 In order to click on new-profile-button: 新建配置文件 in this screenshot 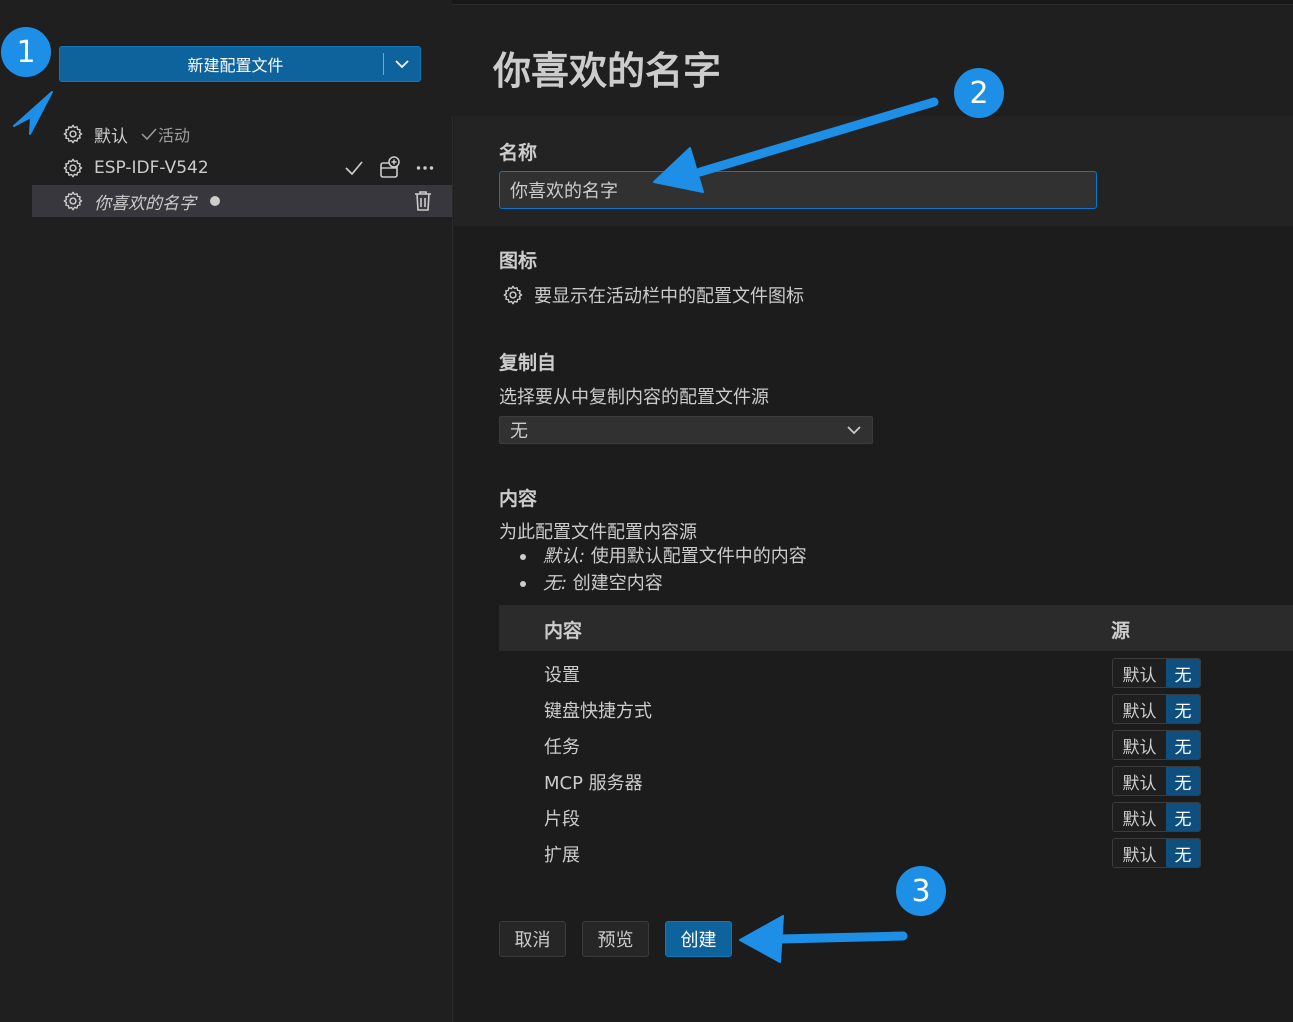, I will do `click(240, 64)`.